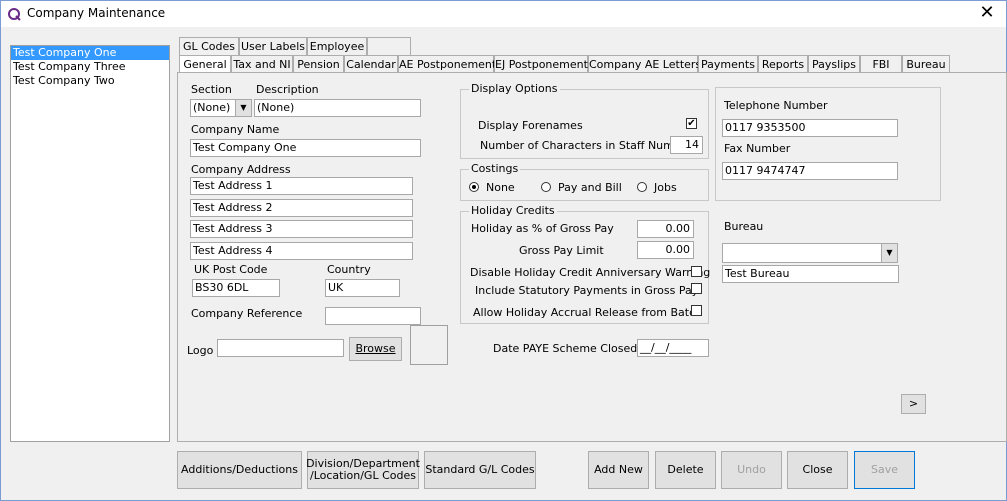 The width and height of the screenshot is (1007, 501). Describe the element at coordinates (881, 64) in the screenshot. I see `tab-fbi: FBI` at that location.